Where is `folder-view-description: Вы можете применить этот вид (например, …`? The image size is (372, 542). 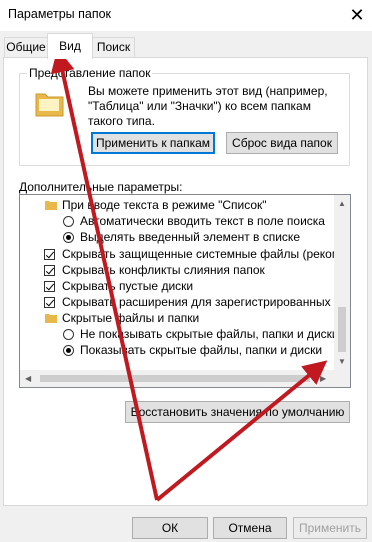 folder-view-description: Вы можете применить этот вид (например, … is located at coordinates (208, 106).